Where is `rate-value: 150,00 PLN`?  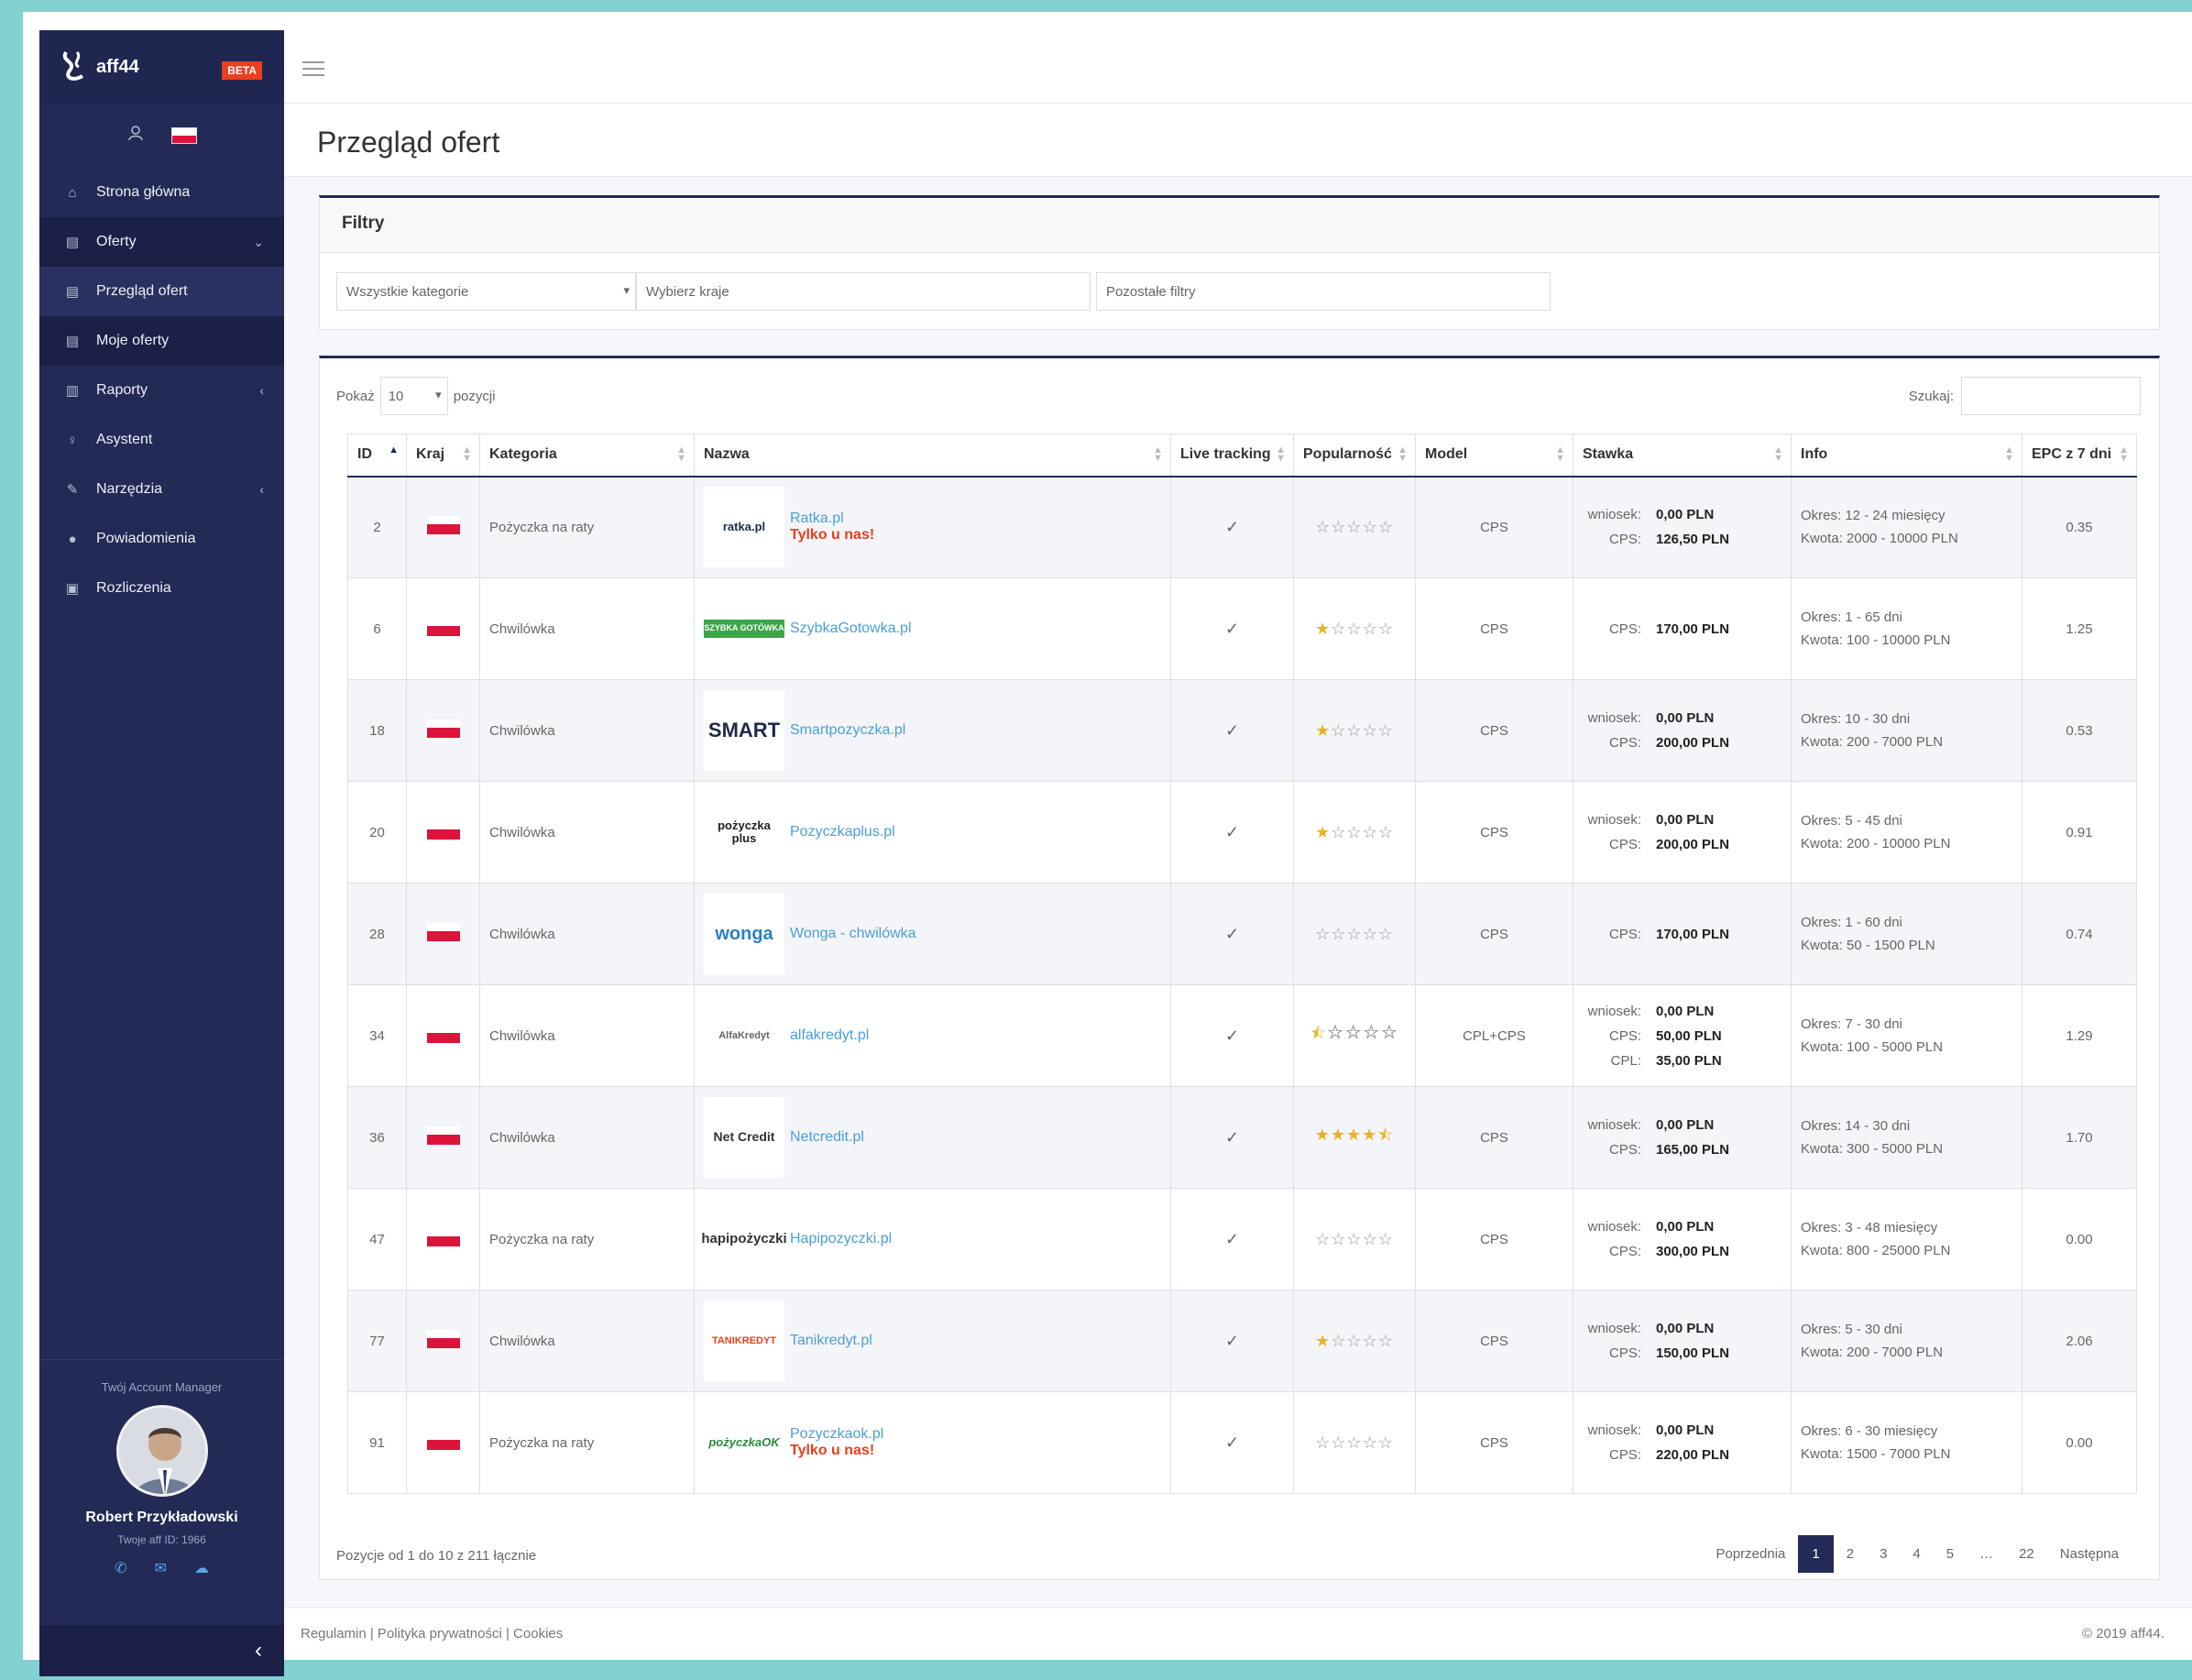
rate-value: 150,00 PLN is located at coordinates (1693, 1353).